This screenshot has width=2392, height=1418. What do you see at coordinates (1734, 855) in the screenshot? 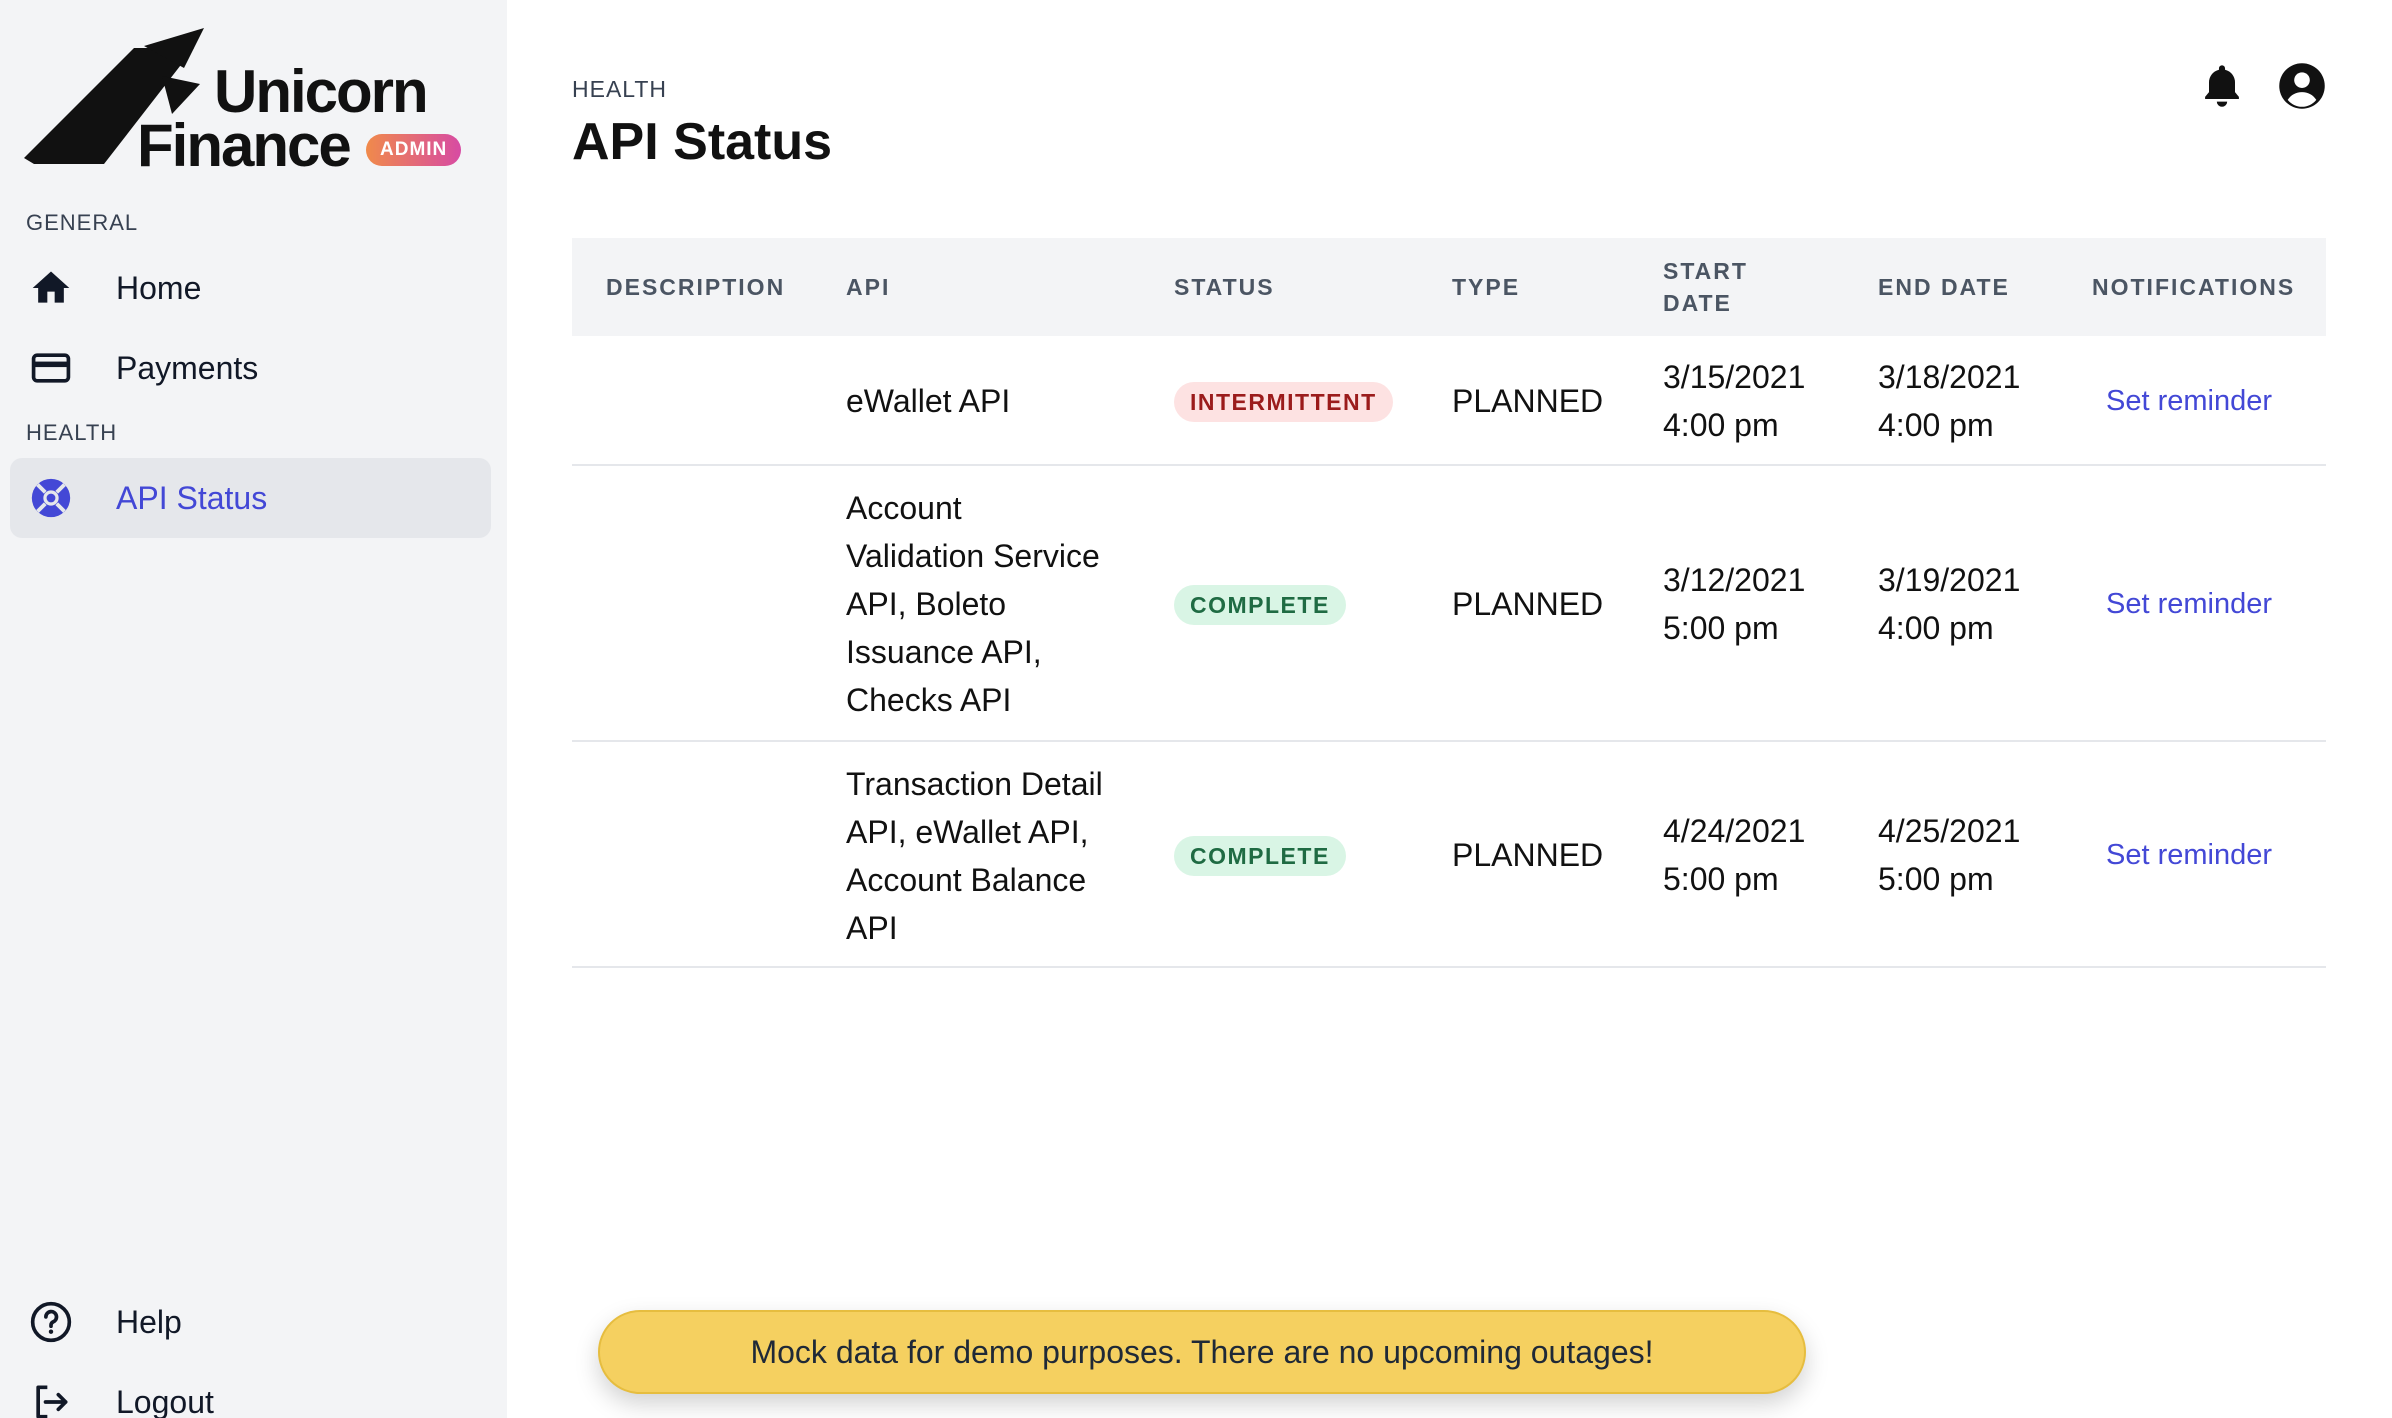
I see `row-start-date: 4/24/2021 5:00 pm` at bounding box center [1734, 855].